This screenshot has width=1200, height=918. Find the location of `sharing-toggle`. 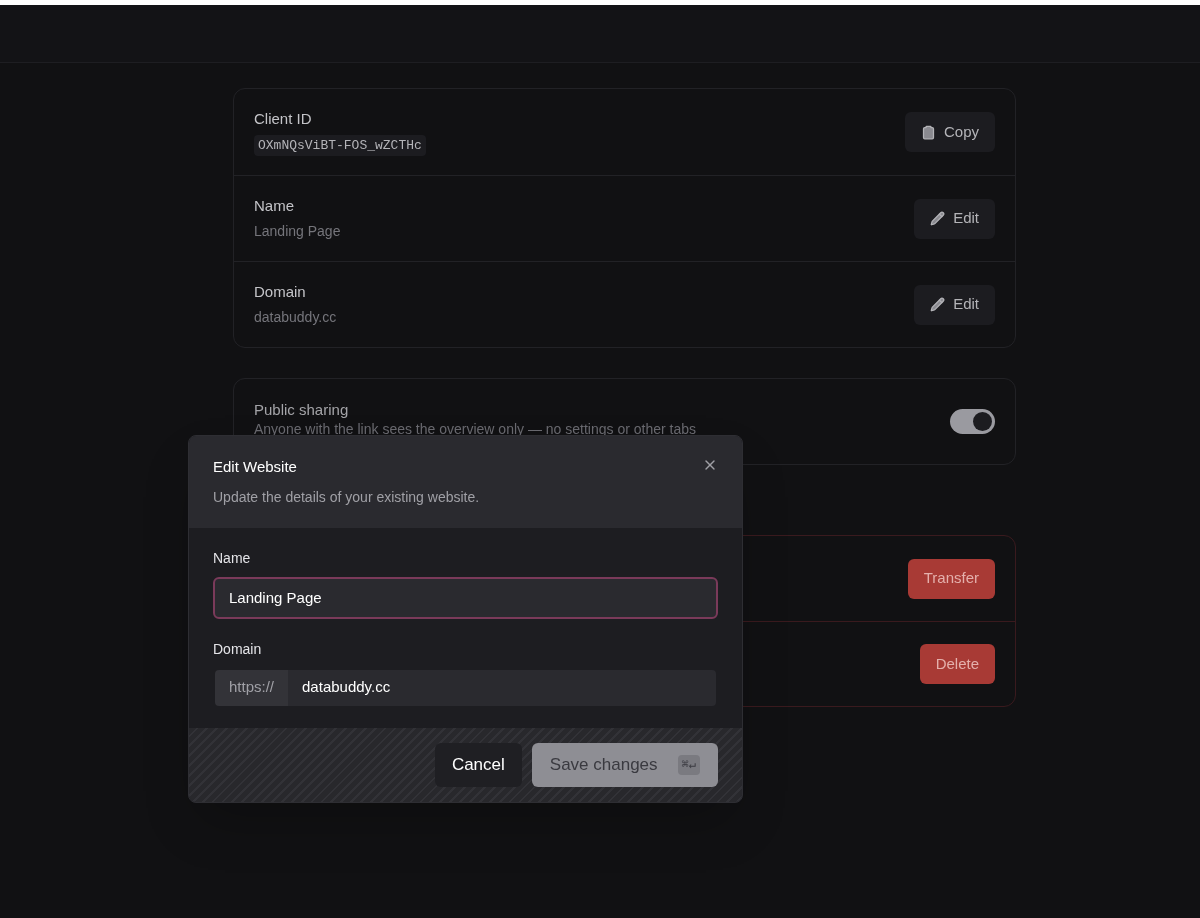

sharing-toggle is located at coordinates (972, 421).